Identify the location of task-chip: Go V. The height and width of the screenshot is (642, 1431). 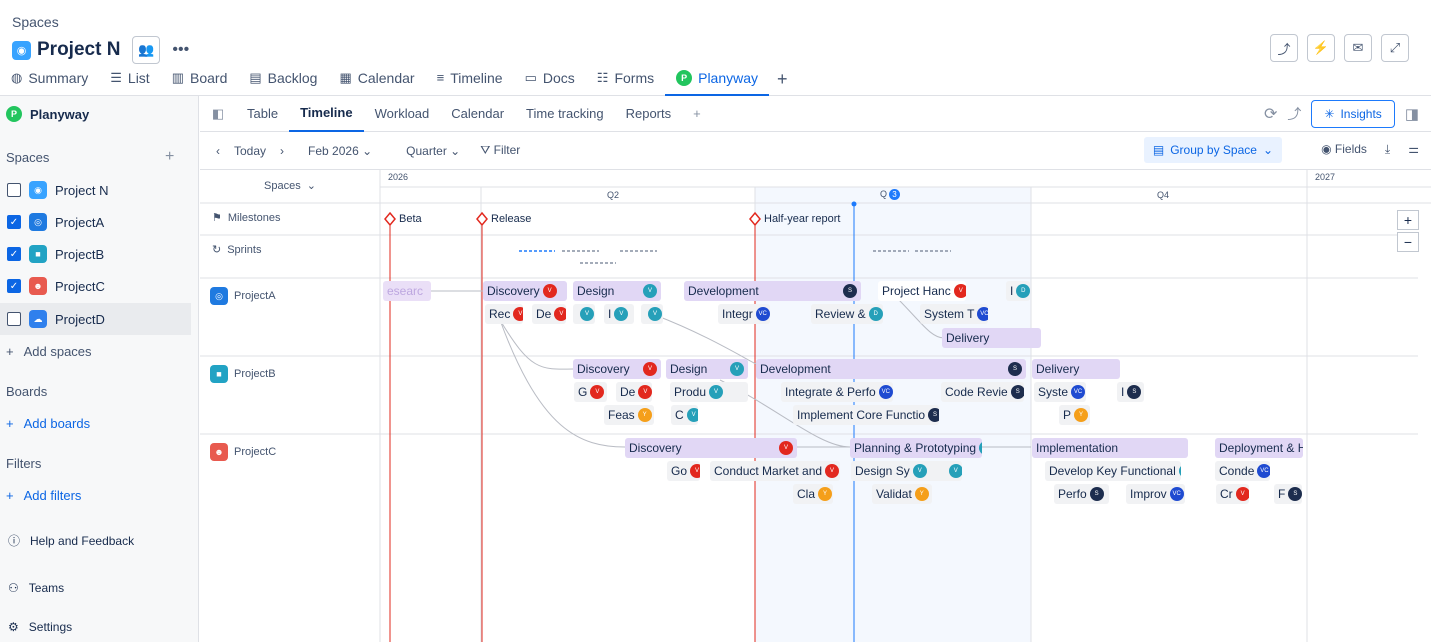
(683, 471).